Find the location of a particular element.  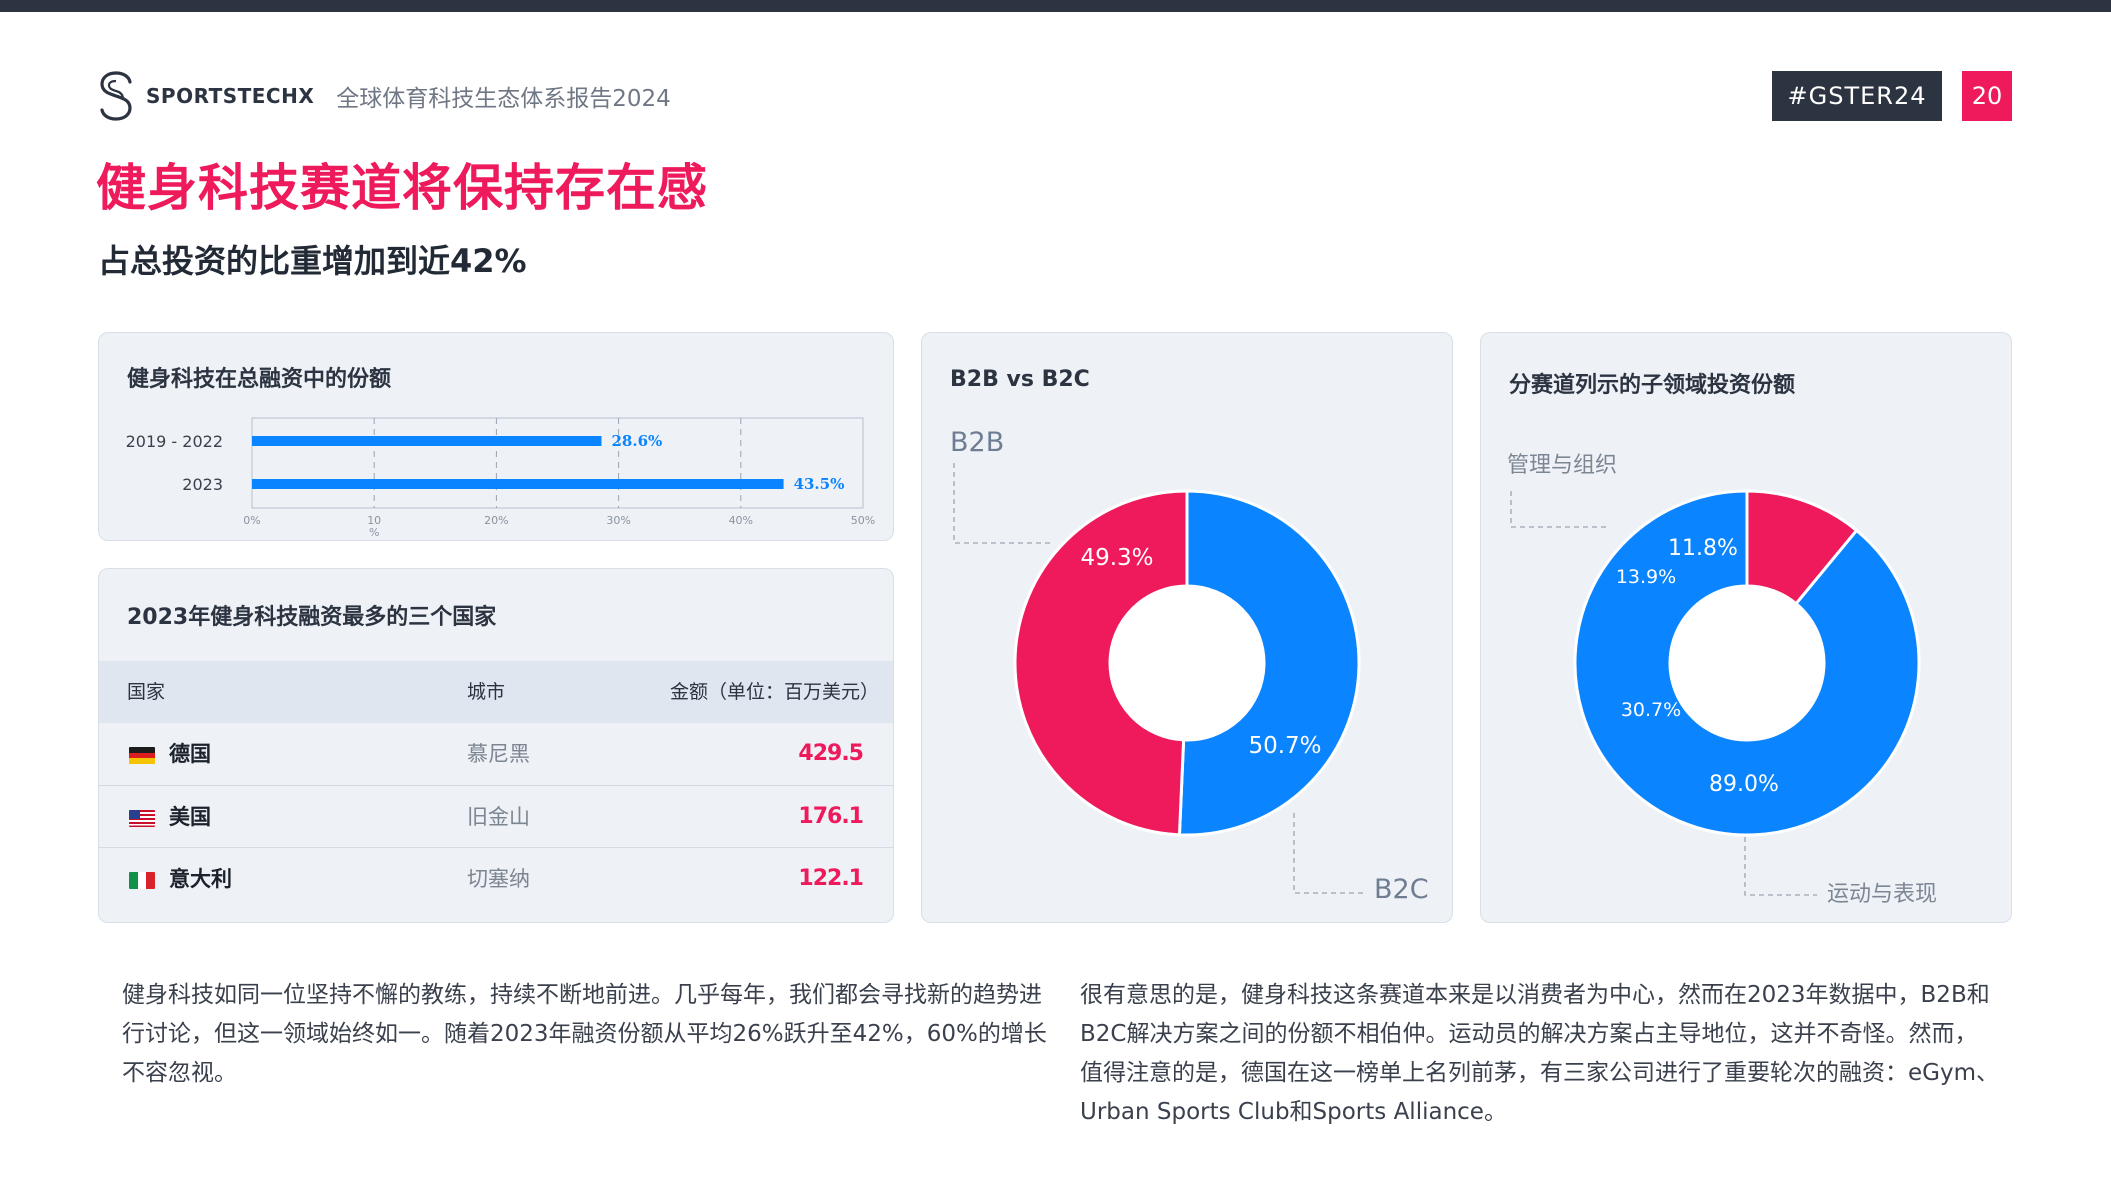

table-row: 美国 旧金山 176.1 is located at coordinates (496, 816).